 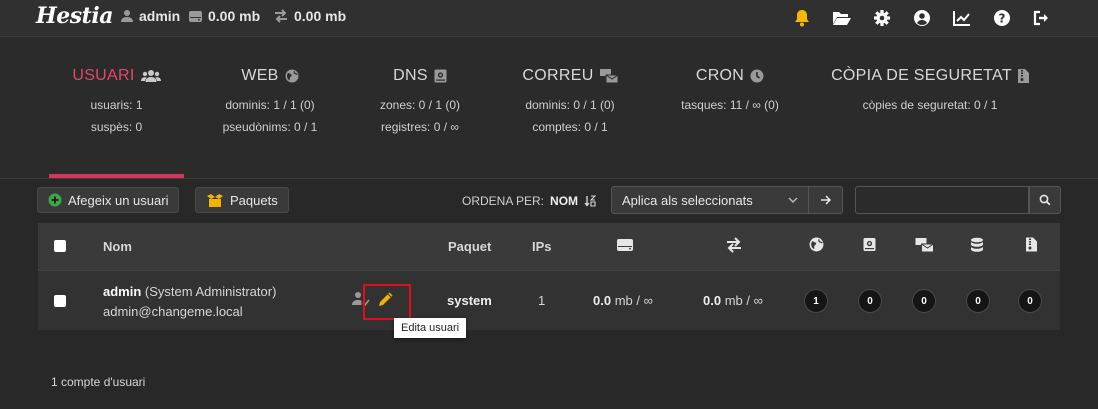 I want to click on package-link: system, so click(x=469, y=300).